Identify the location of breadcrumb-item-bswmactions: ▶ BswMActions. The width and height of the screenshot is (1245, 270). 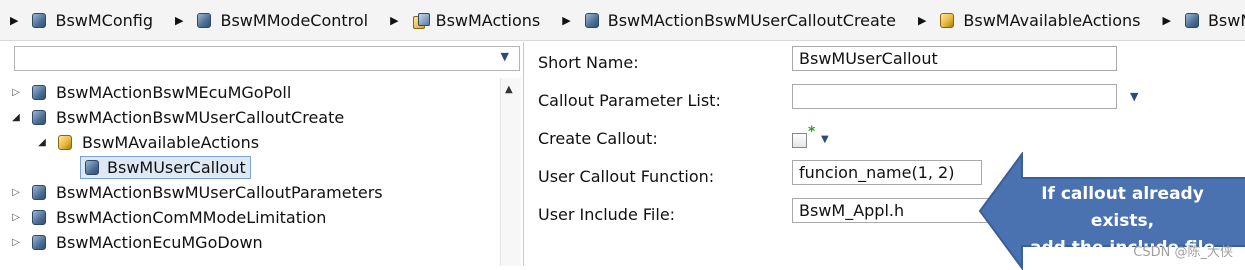
(465, 20).